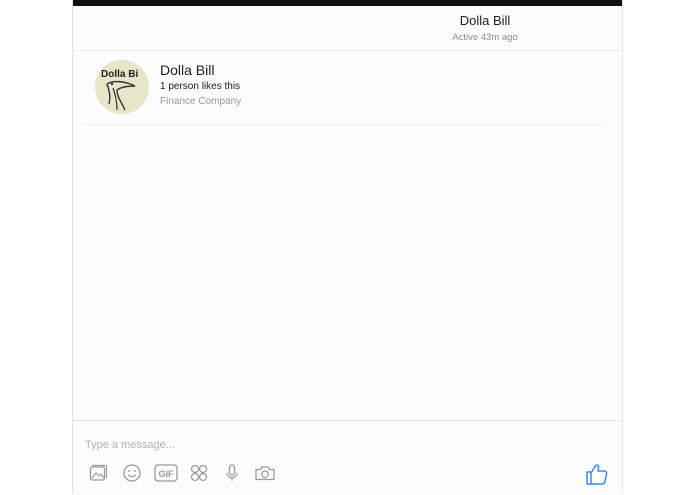 This screenshot has width=695, height=495. What do you see at coordinates (485, 37) in the screenshot?
I see `active-status: Active 43m ago` at bounding box center [485, 37].